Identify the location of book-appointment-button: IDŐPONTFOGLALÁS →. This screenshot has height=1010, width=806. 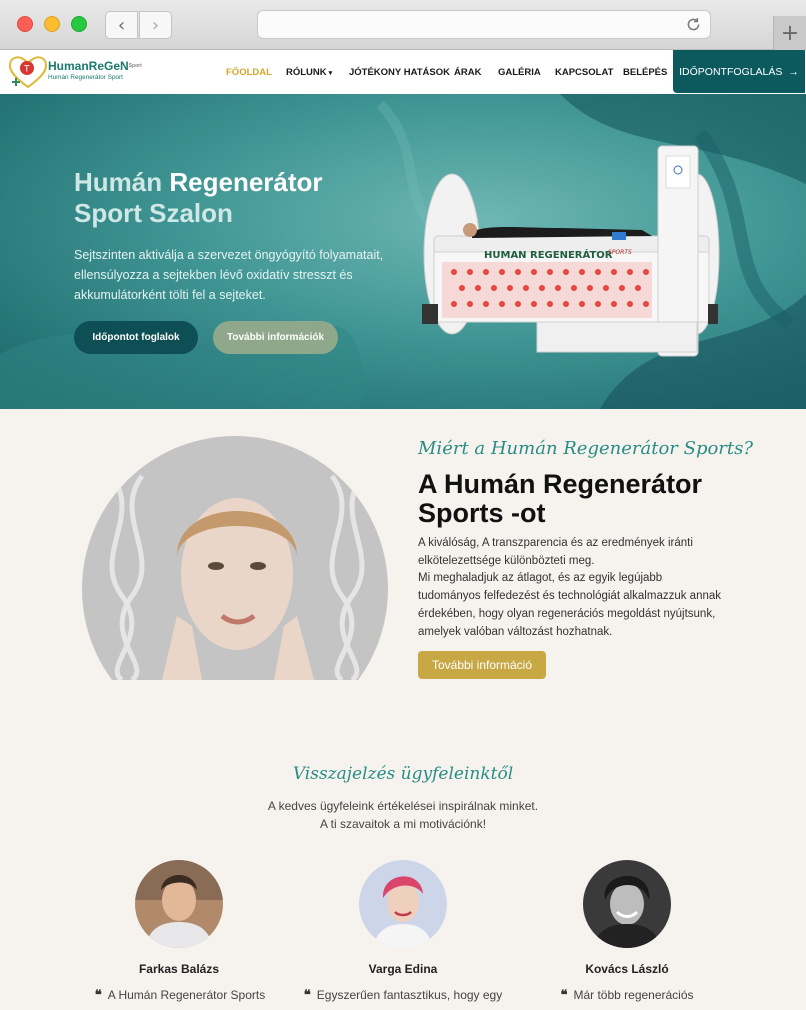
(739, 71).